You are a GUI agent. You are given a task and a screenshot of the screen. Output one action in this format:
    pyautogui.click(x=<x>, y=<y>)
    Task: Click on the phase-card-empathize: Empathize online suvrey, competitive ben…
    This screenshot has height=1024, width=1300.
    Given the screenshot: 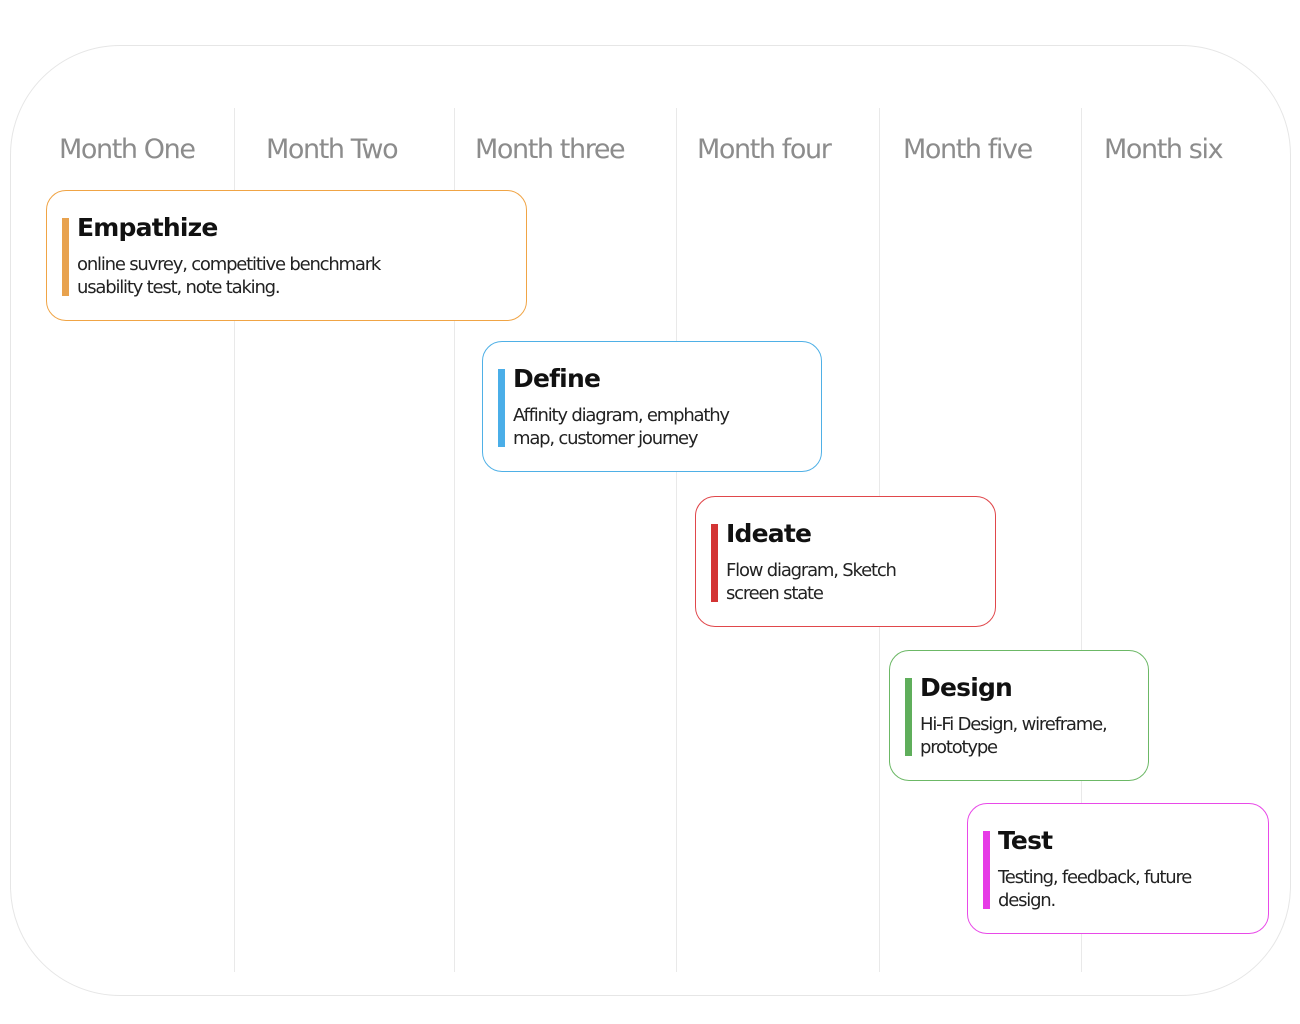 What is the action you would take?
    pyautogui.click(x=286, y=255)
    